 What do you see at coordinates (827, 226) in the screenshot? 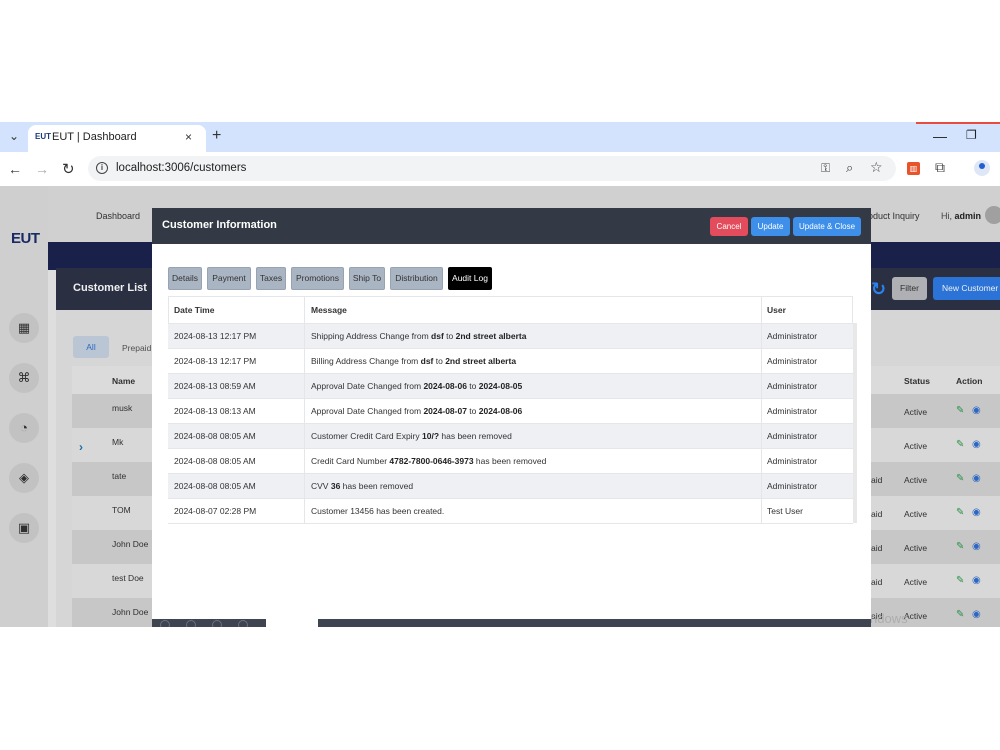
I see `update-close-button: Update & Close` at bounding box center [827, 226].